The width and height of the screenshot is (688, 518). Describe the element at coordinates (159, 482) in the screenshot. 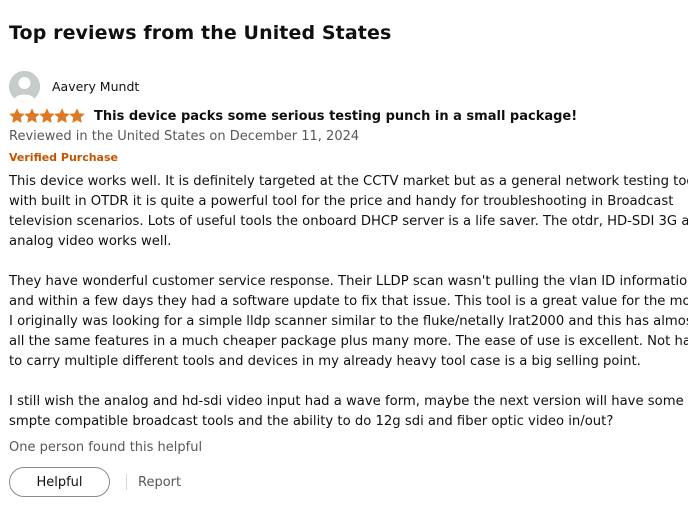

I see `report-link: Report` at that location.